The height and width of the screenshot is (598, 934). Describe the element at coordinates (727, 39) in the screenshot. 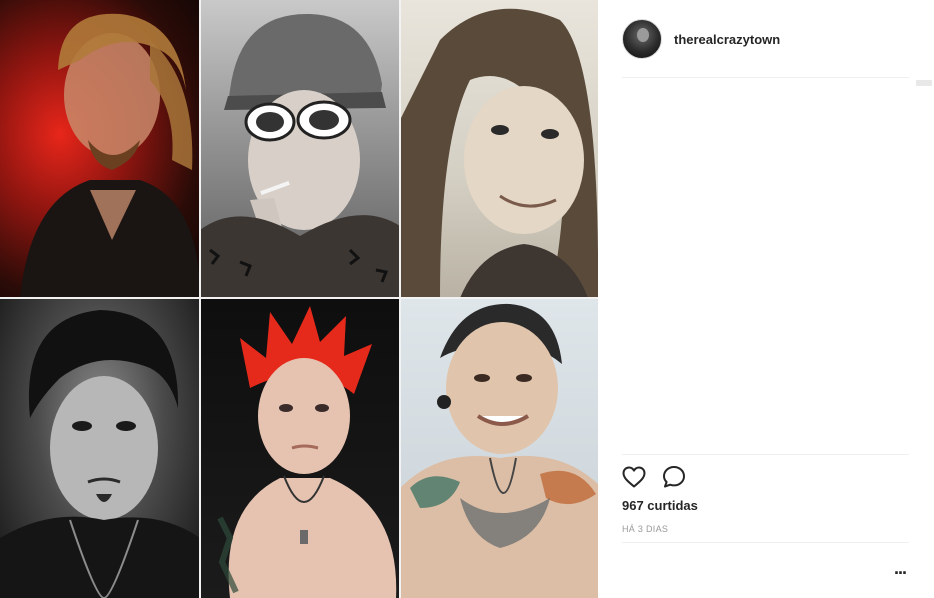

I see `username-link: therealcrazytown` at that location.